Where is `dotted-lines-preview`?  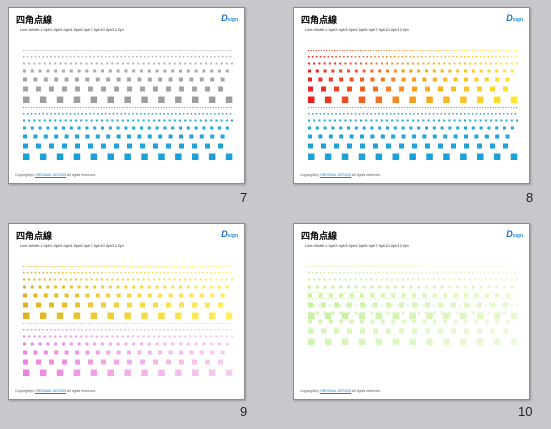 dotted-lines-preview is located at coordinates (413, 105).